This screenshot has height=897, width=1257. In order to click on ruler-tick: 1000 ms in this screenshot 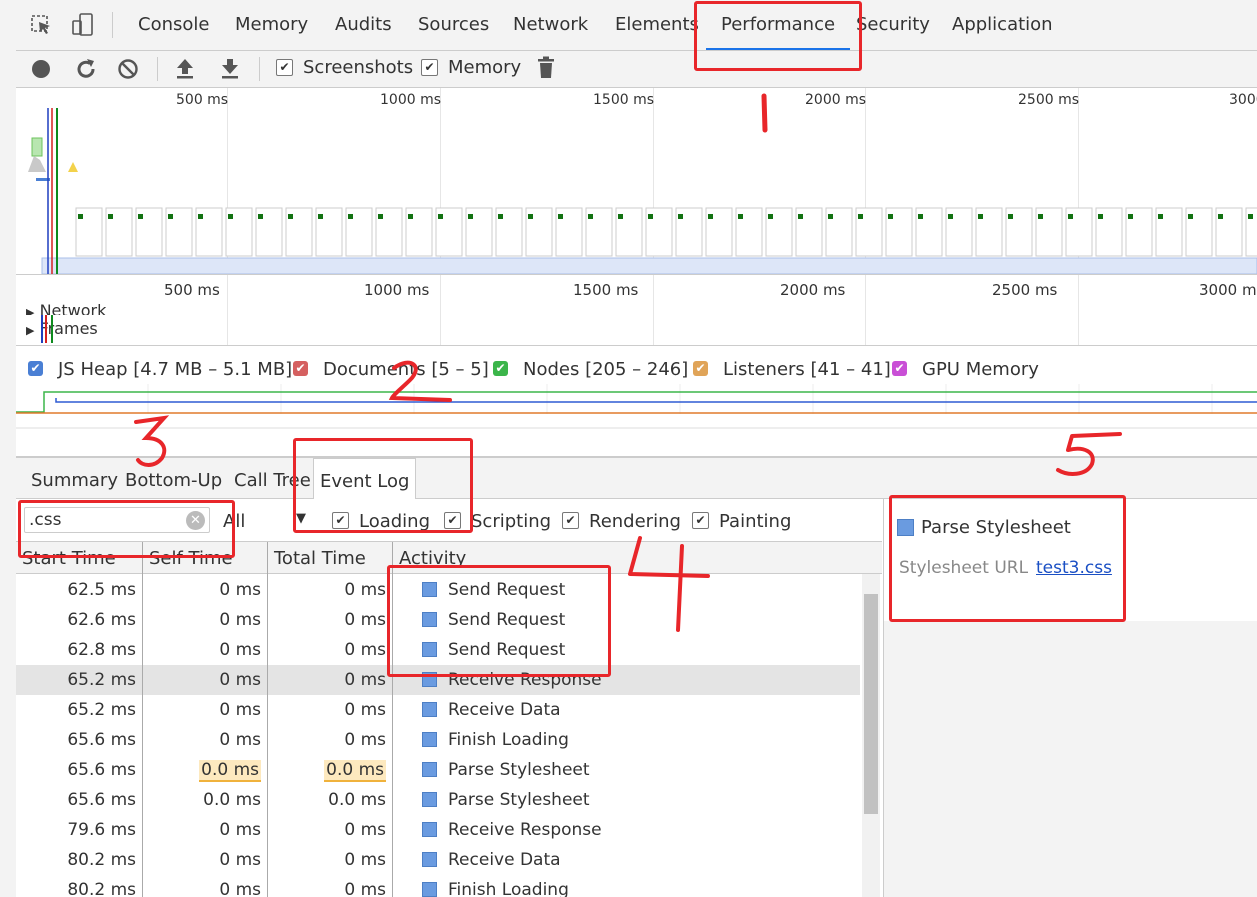, I will do `click(397, 290)`.